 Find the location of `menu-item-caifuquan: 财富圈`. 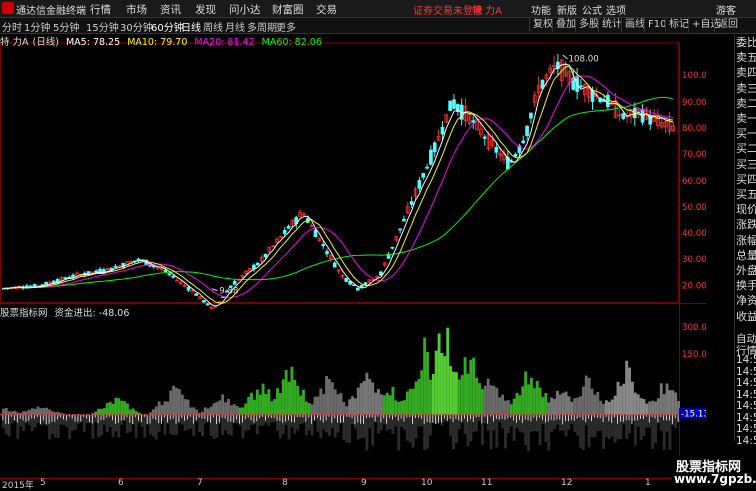

menu-item-caifuquan: 财富圈 is located at coordinates (288, 9).